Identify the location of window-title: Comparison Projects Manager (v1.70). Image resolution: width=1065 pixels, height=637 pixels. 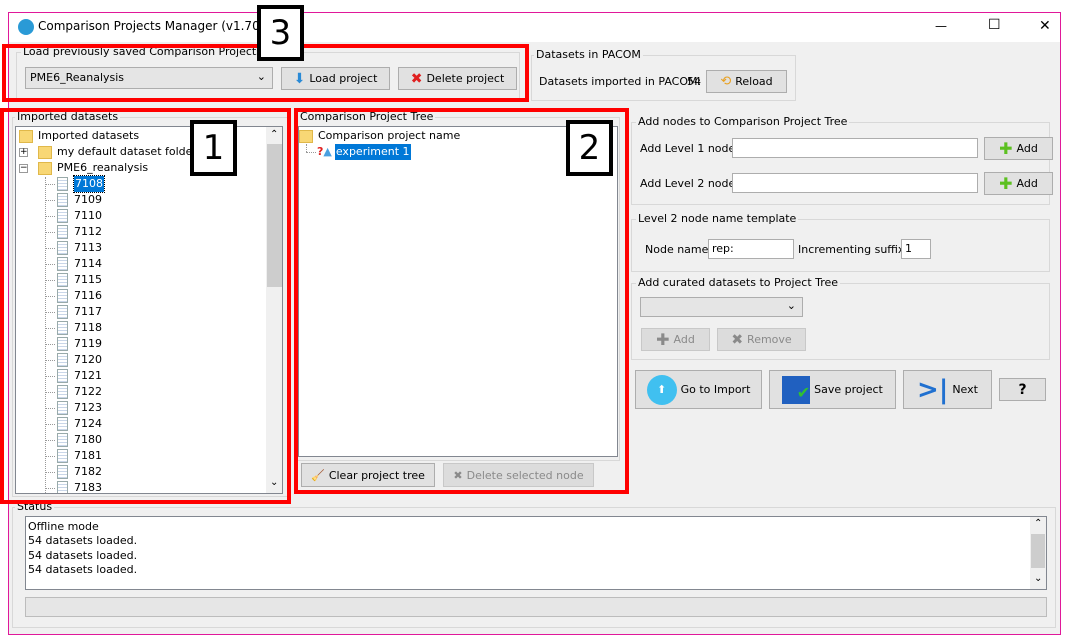
(151, 26).